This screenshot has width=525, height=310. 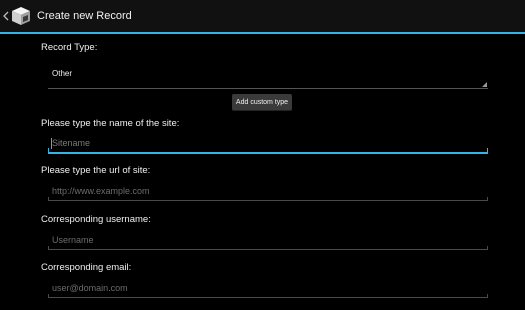 I want to click on page-title: Create new Record, so click(x=84, y=16).